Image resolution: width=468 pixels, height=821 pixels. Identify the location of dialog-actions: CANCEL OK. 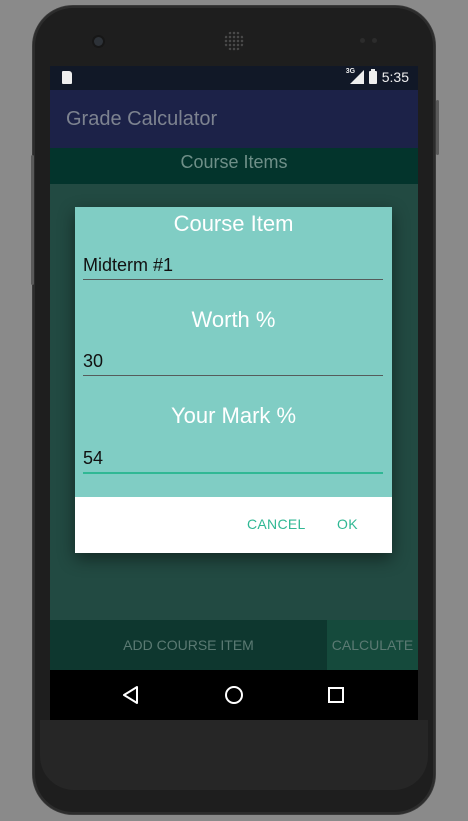
(233, 525).